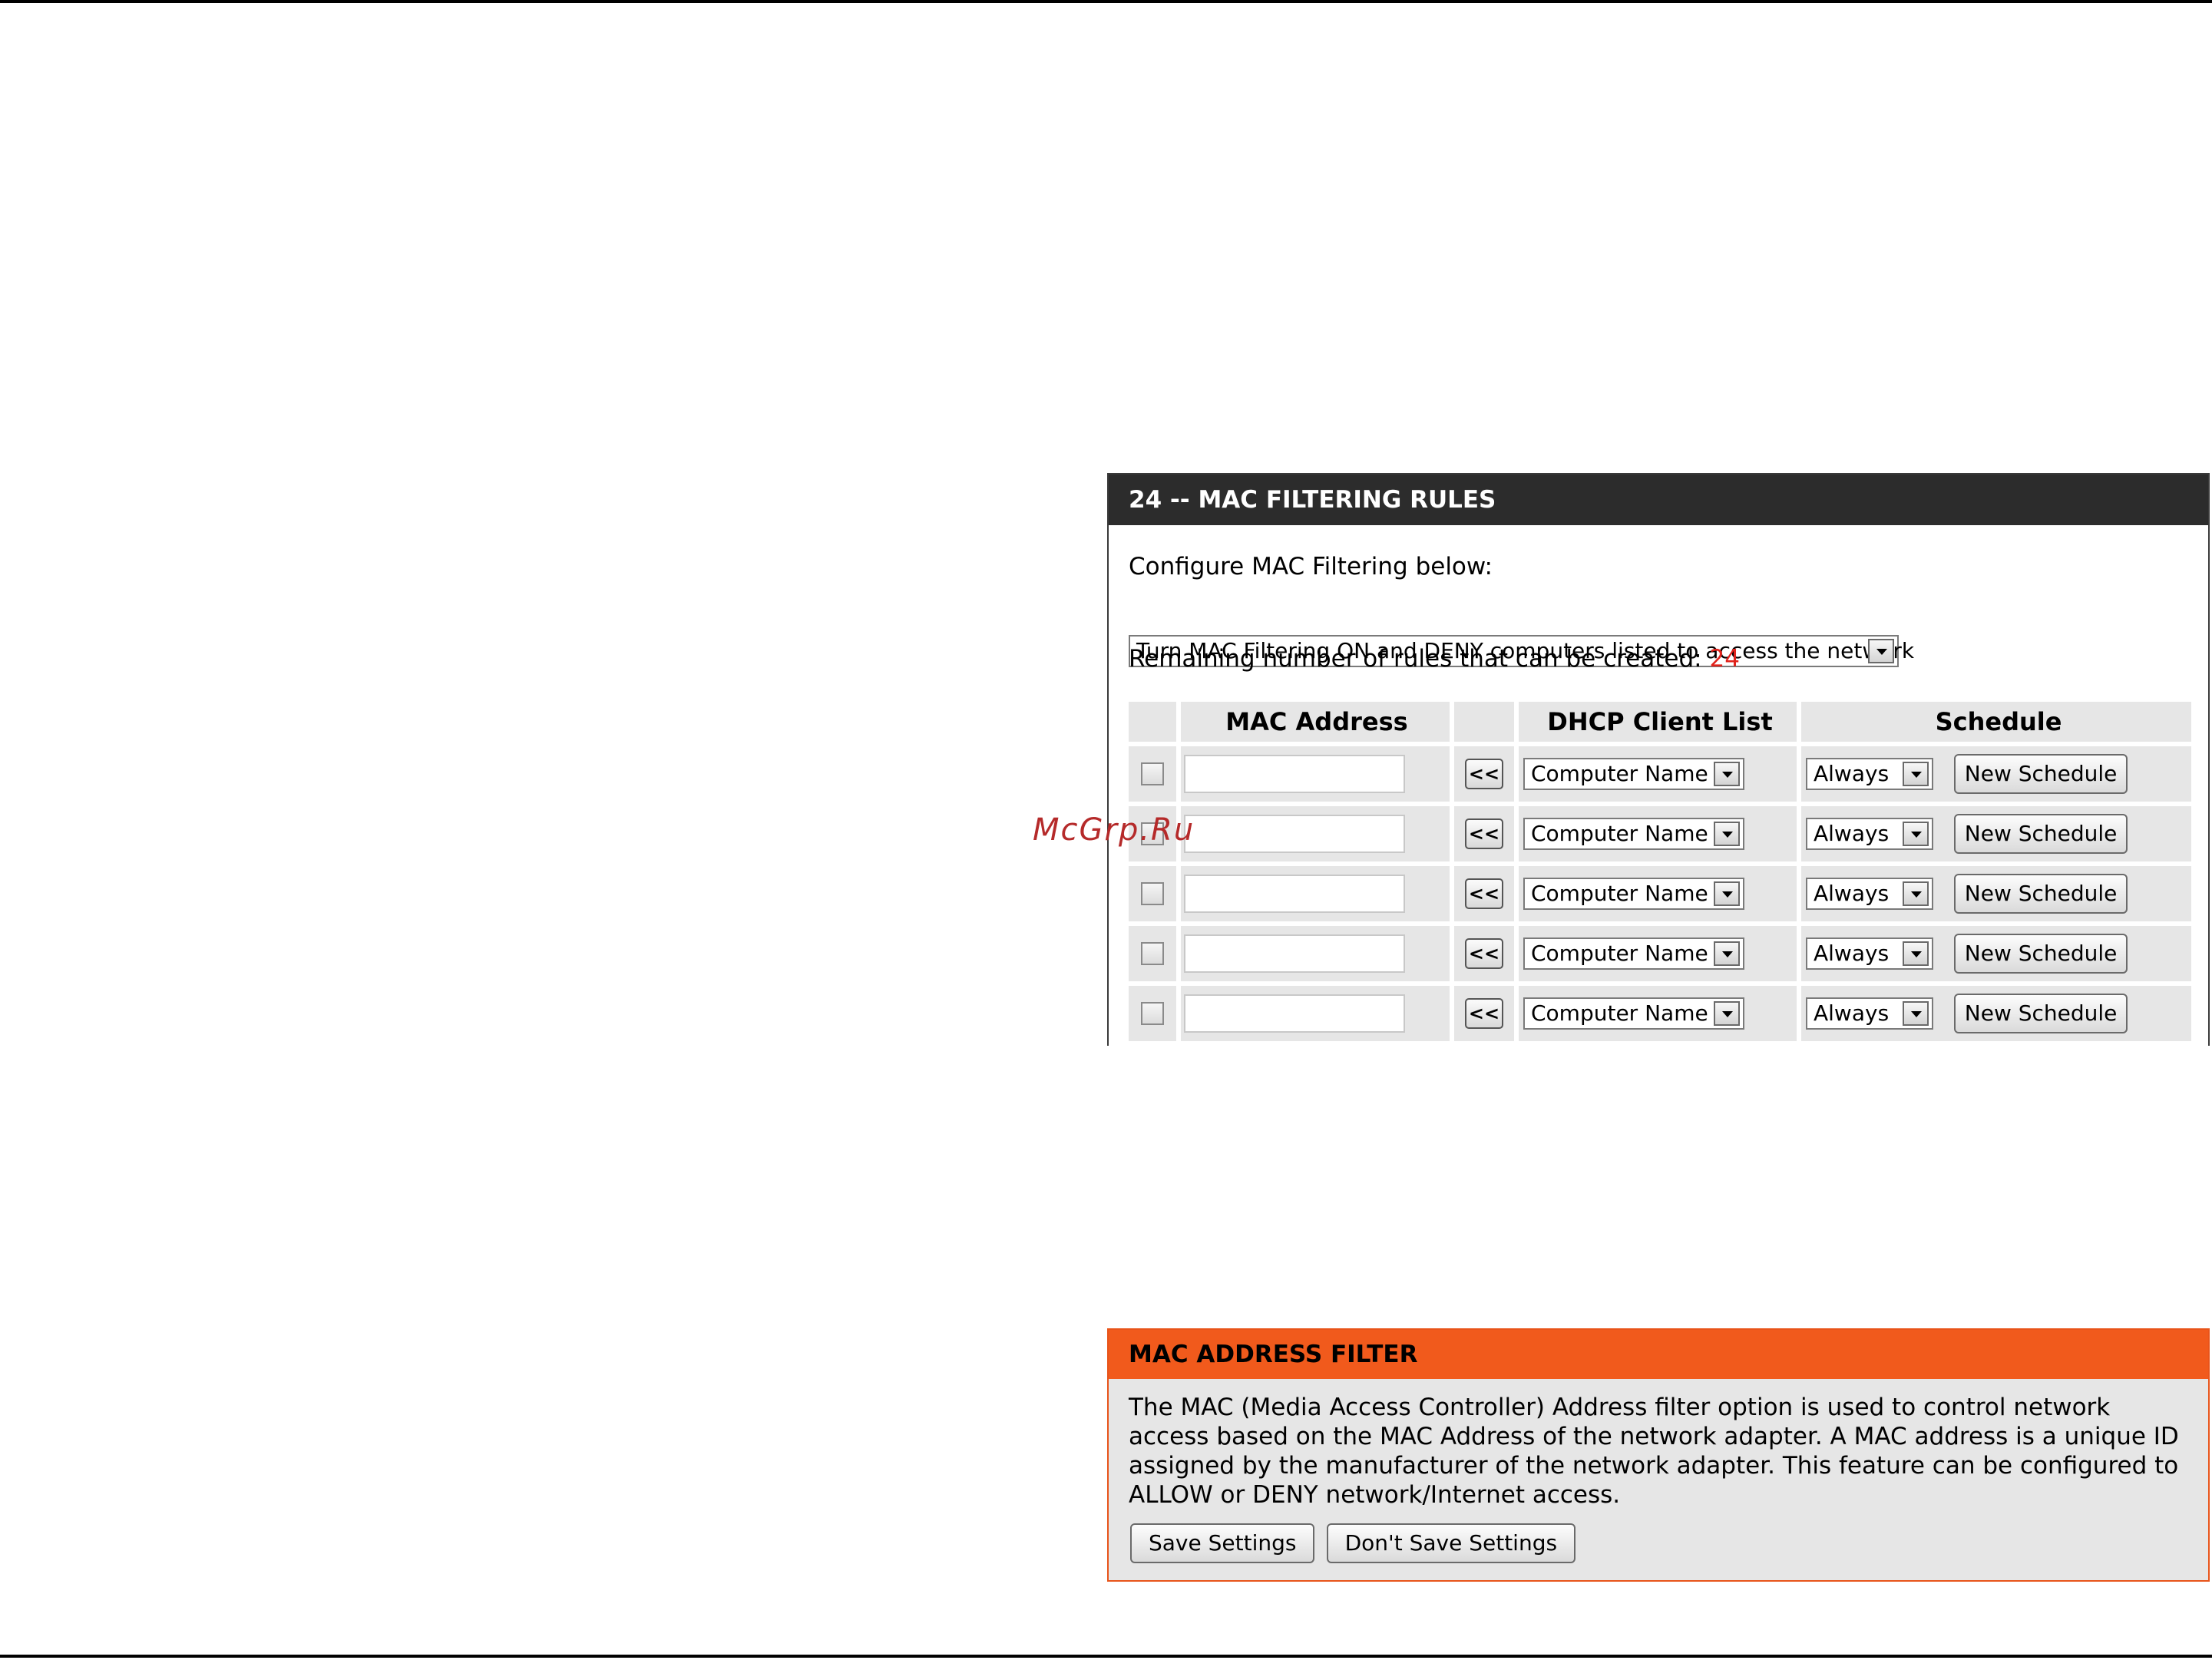  Describe the element at coordinates (1106, 1) in the screenshot. I see `top-border-line` at that location.